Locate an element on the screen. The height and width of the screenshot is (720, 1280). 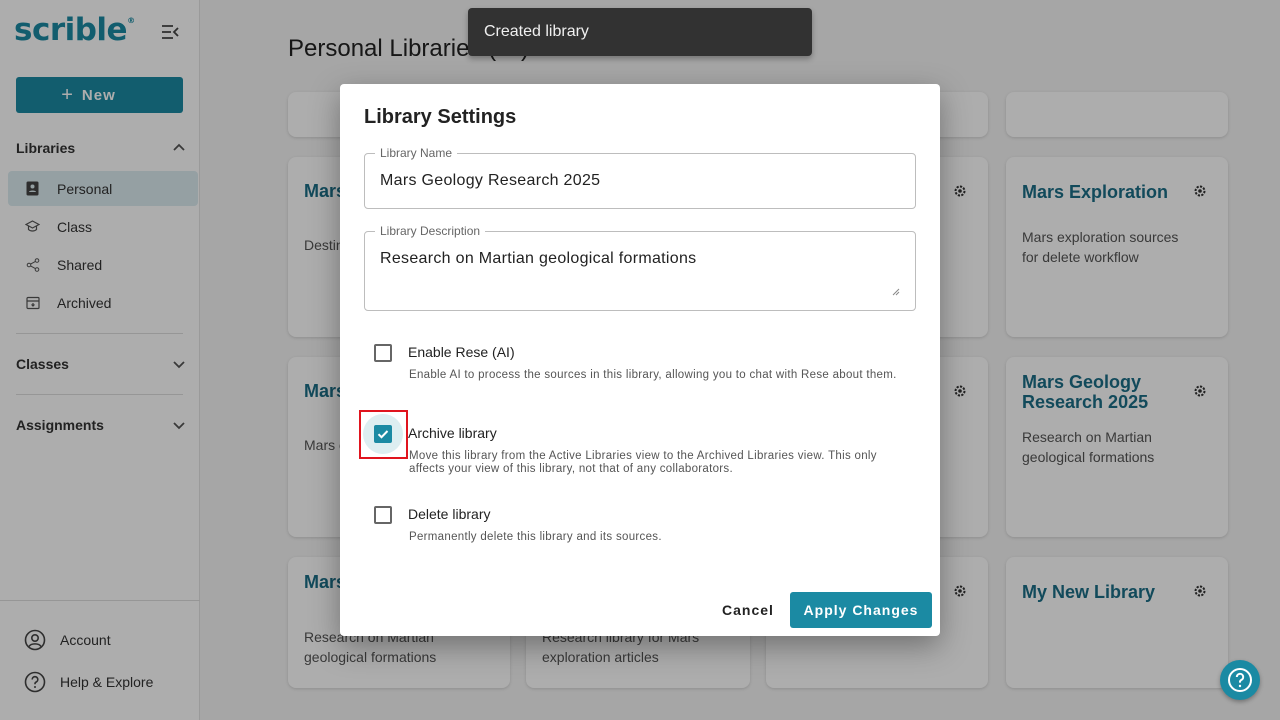
help-circle-icon is located at coordinates (1240, 680).